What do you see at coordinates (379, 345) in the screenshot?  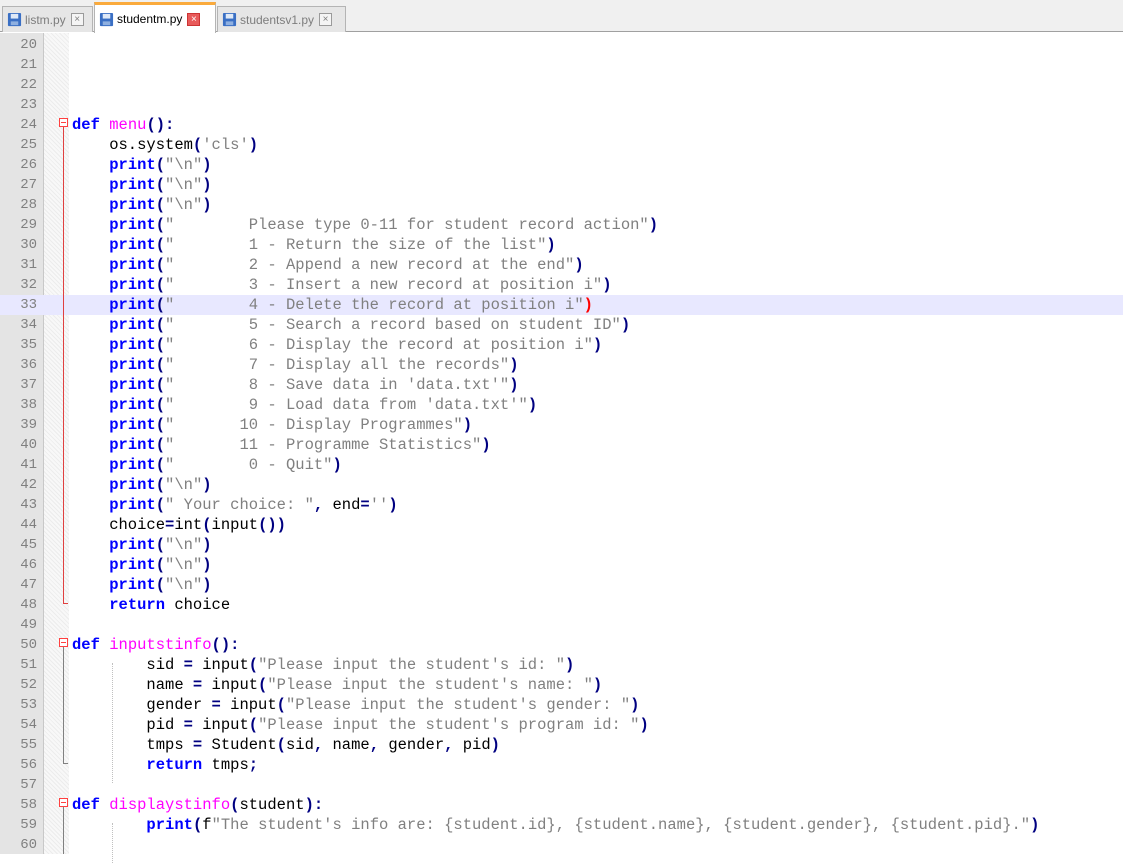 I see `code-token: " 6 - Display the record at position i"` at bounding box center [379, 345].